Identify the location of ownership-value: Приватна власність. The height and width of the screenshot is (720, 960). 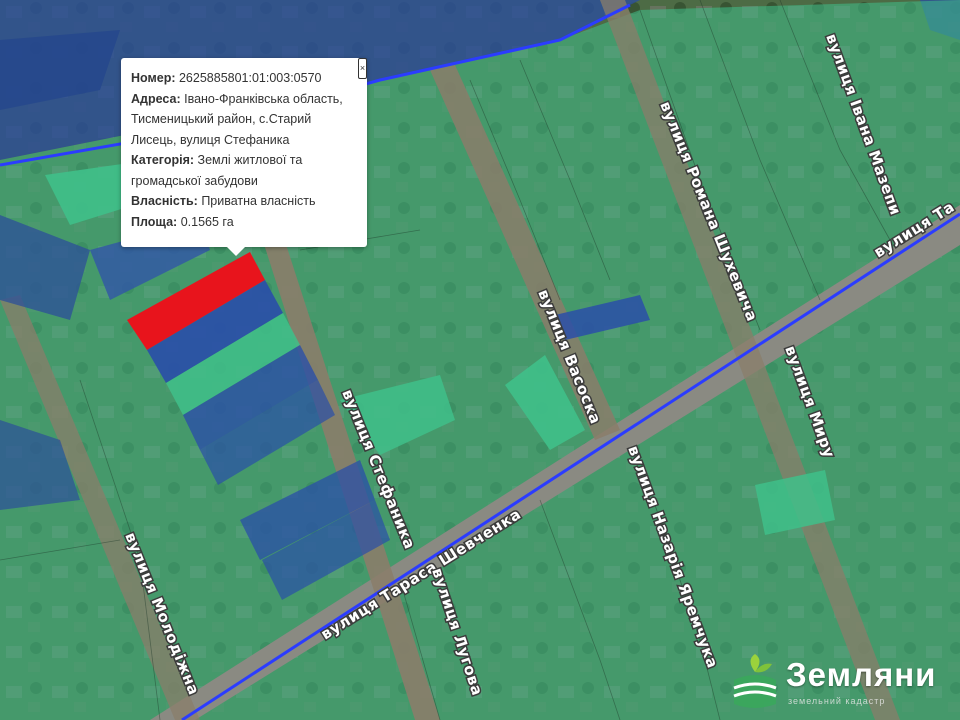
(258, 201).